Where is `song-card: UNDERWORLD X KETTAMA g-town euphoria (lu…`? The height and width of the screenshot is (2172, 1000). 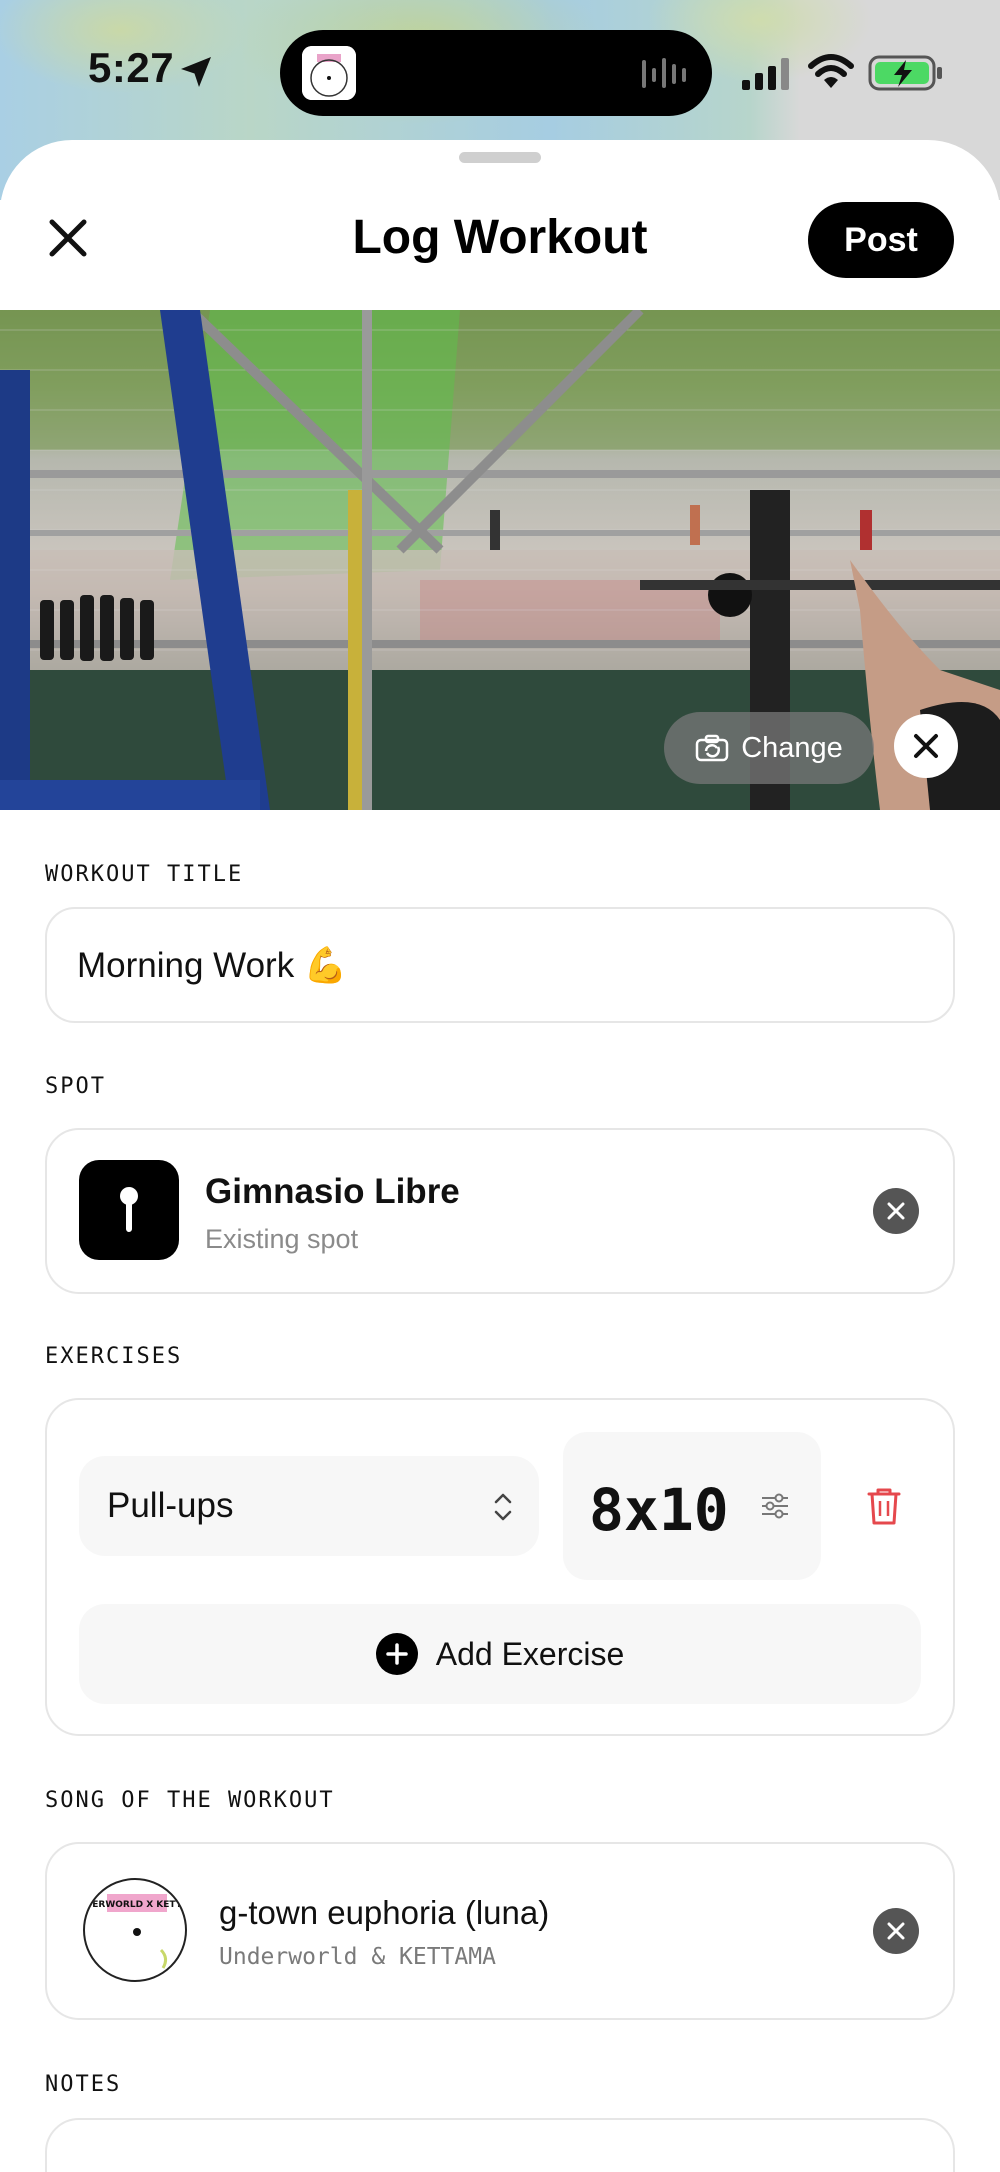 song-card: UNDERWORLD X KETTAMA g-town euphoria (lu… is located at coordinates (500, 1931).